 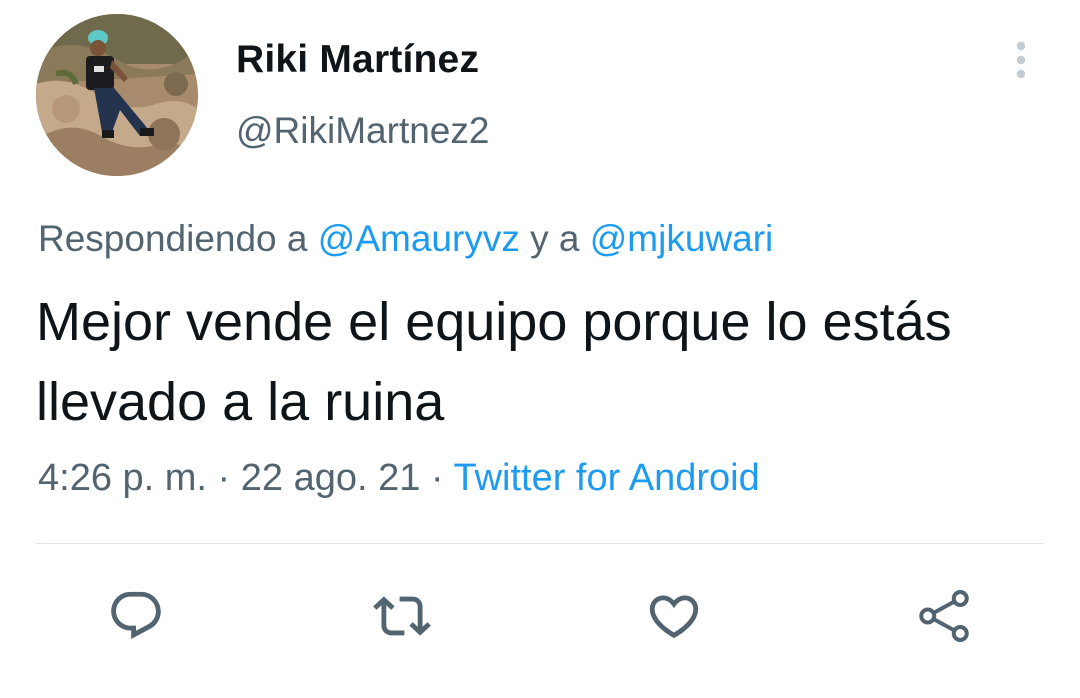 I want to click on replying-to-joiner: y a, so click(x=554, y=238).